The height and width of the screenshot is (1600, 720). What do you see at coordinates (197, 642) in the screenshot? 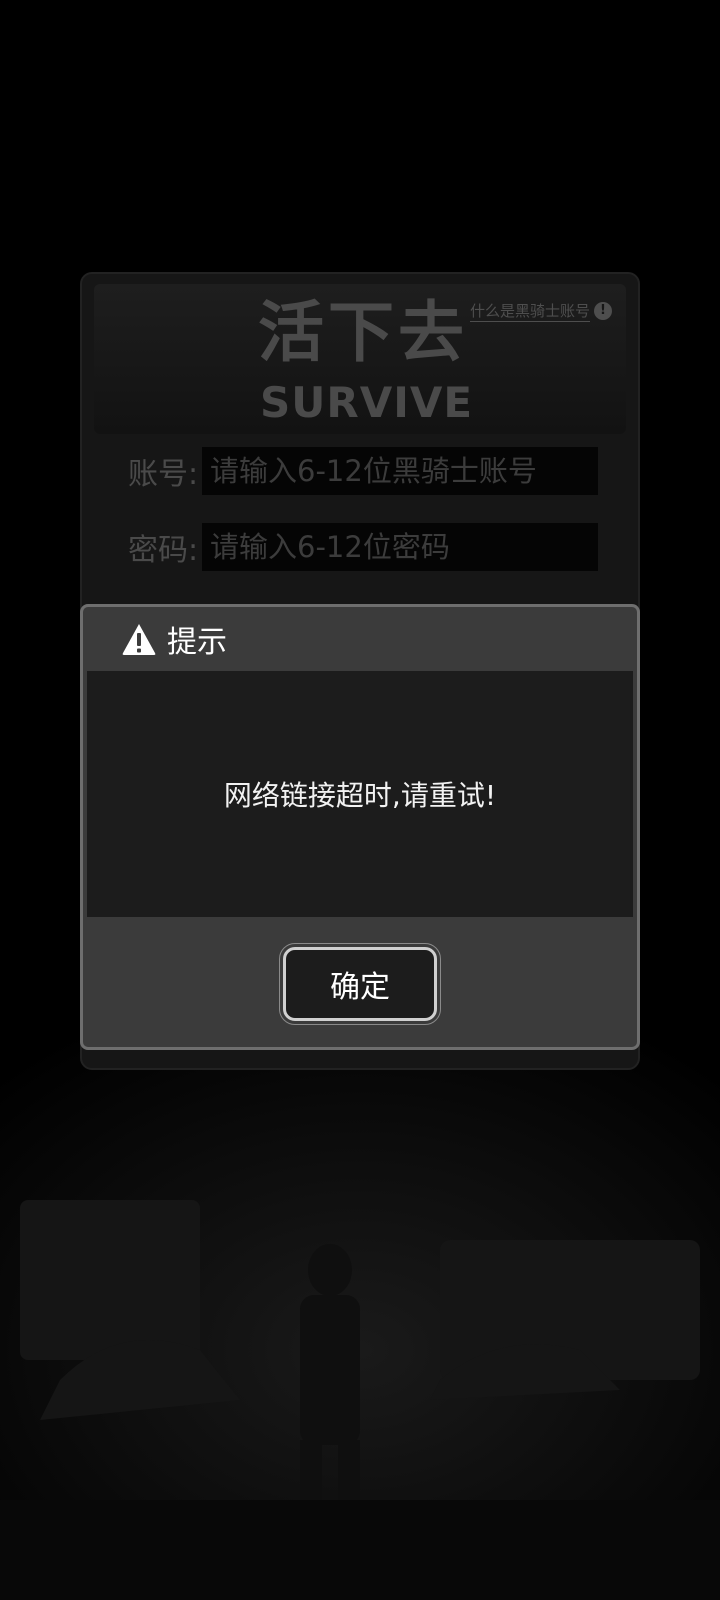
I see `dialog-title: 提示` at bounding box center [197, 642].